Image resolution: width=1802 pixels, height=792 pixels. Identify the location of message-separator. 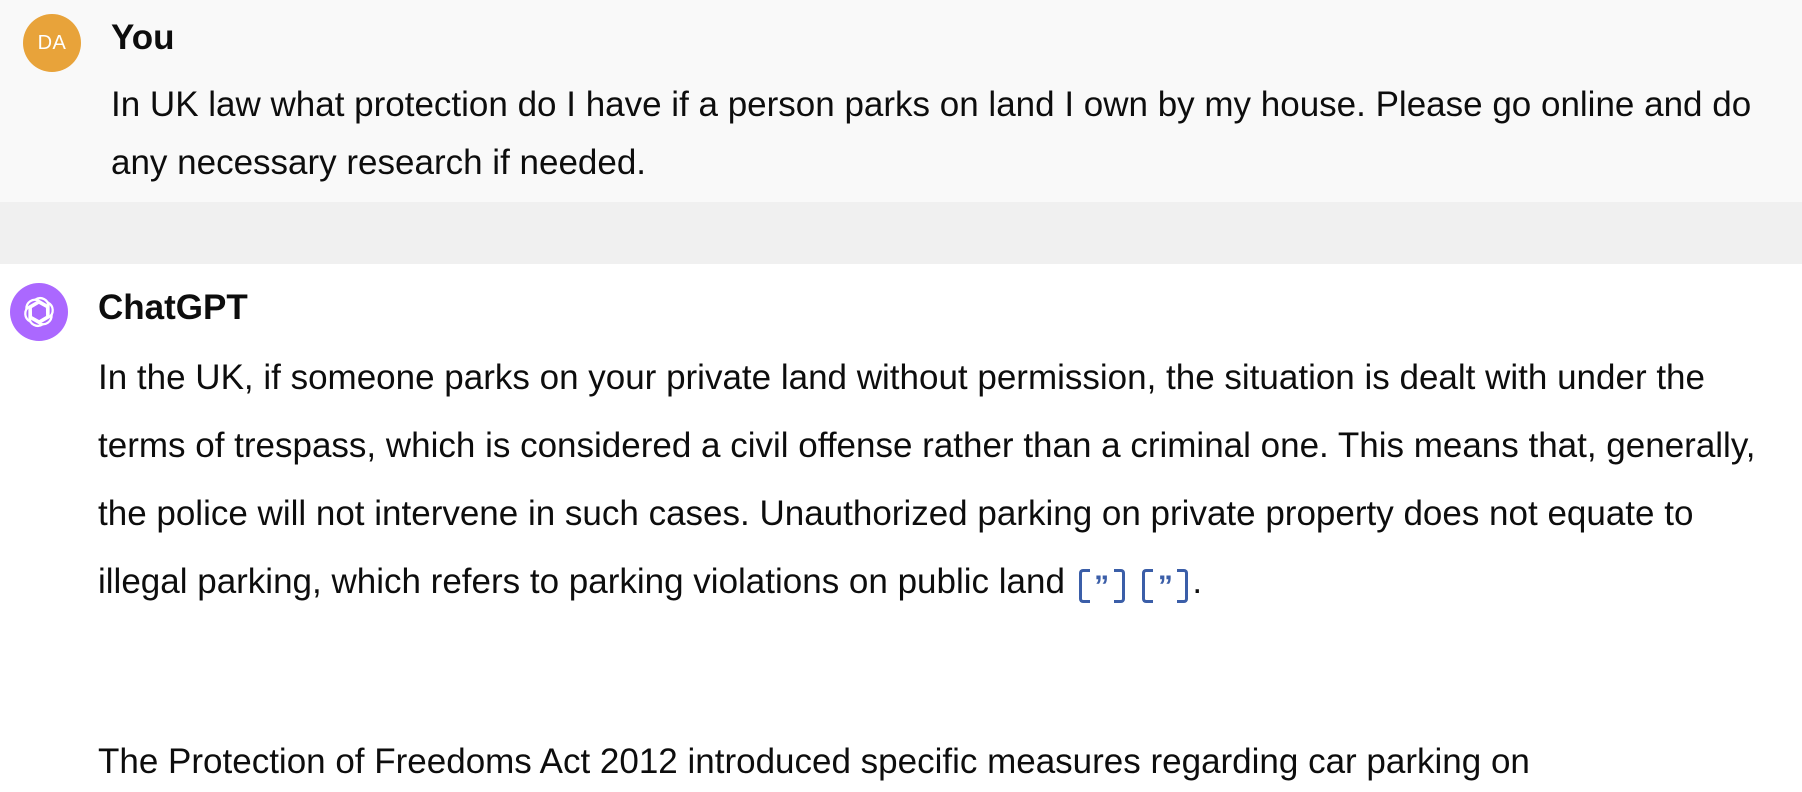
(901, 233).